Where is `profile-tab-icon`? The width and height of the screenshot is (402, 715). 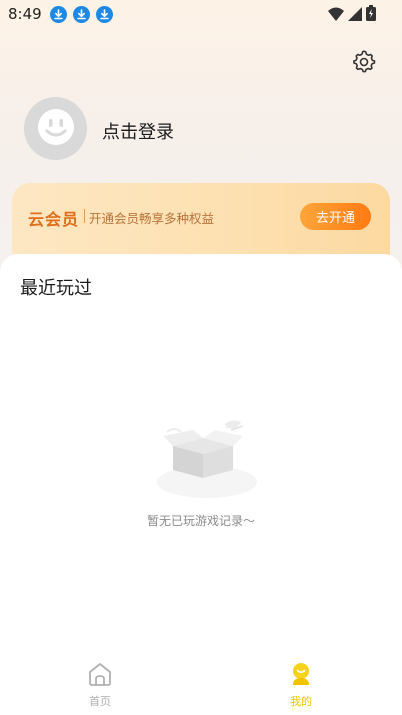 profile-tab-icon is located at coordinates (301, 676).